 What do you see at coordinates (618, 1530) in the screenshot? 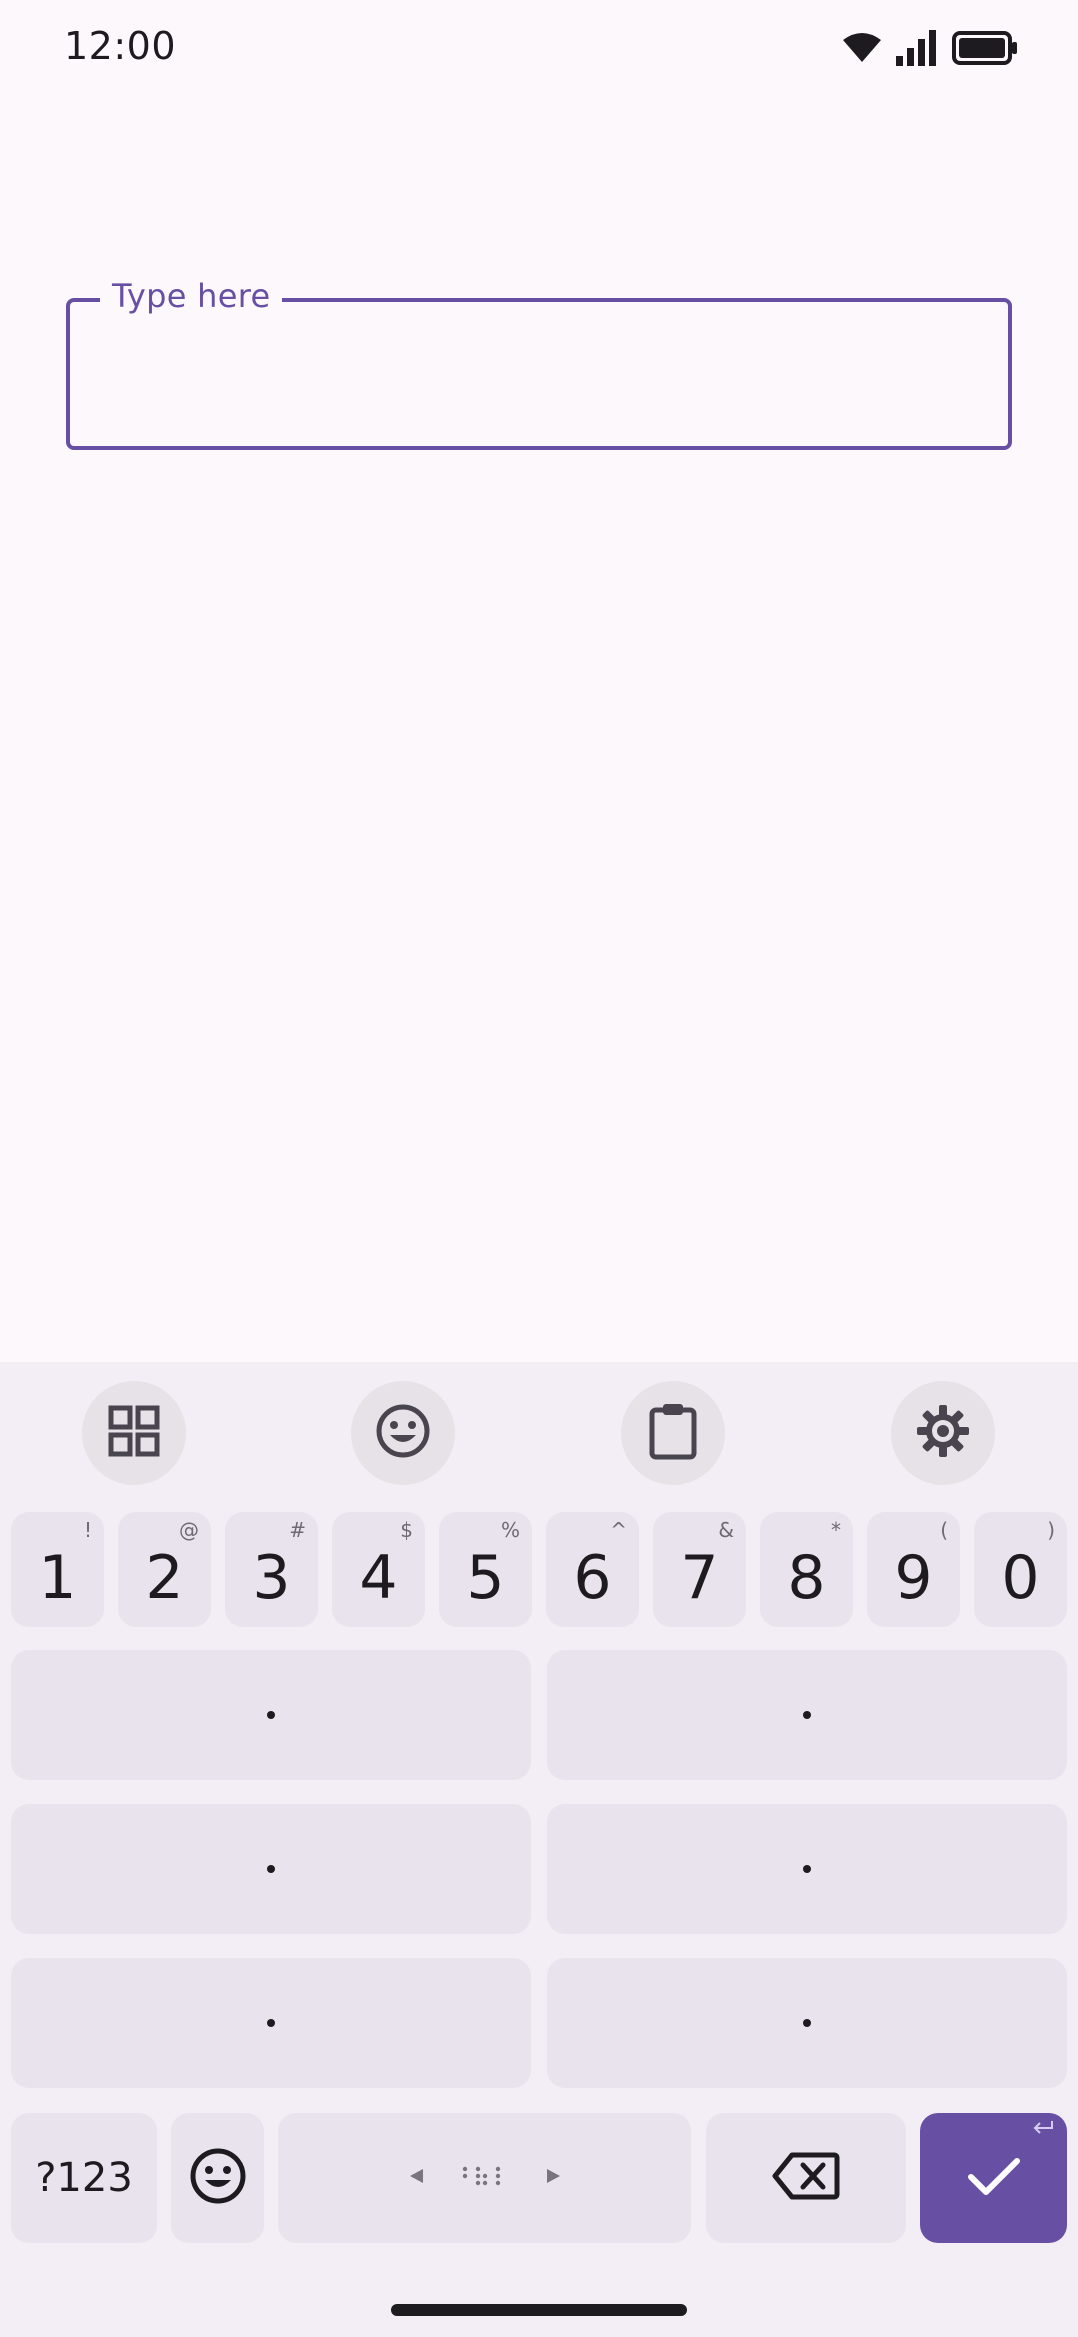
I see `key-6-alt: ^` at bounding box center [618, 1530].